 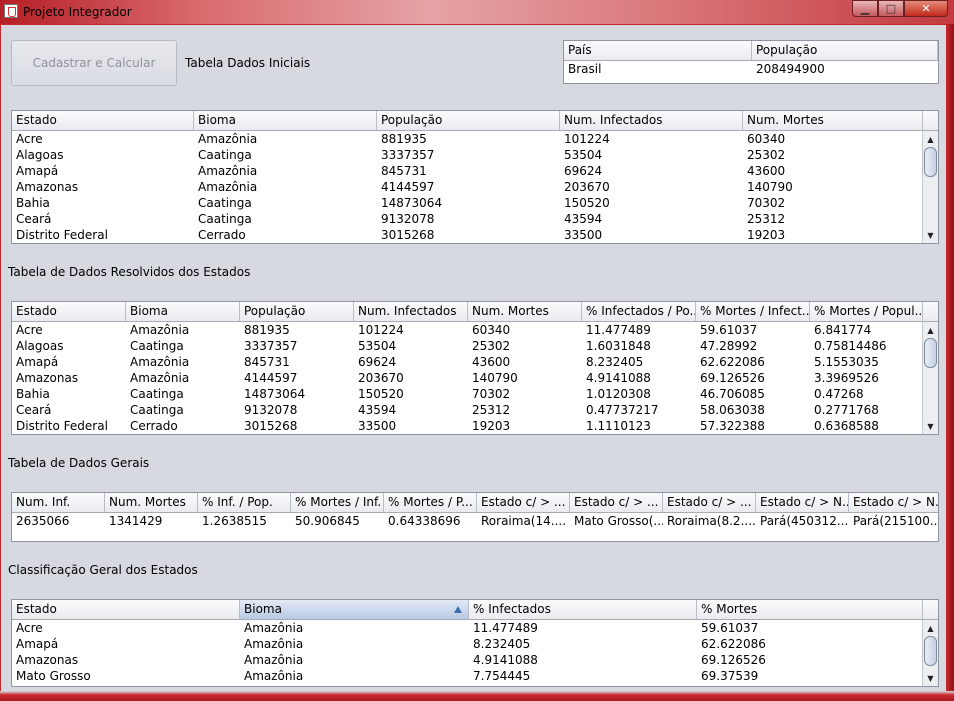 What do you see at coordinates (468, 676) in the screenshot?
I see `table-row: Mato Grosso Amazônia 7.754445 69.37539` at bounding box center [468, 676].